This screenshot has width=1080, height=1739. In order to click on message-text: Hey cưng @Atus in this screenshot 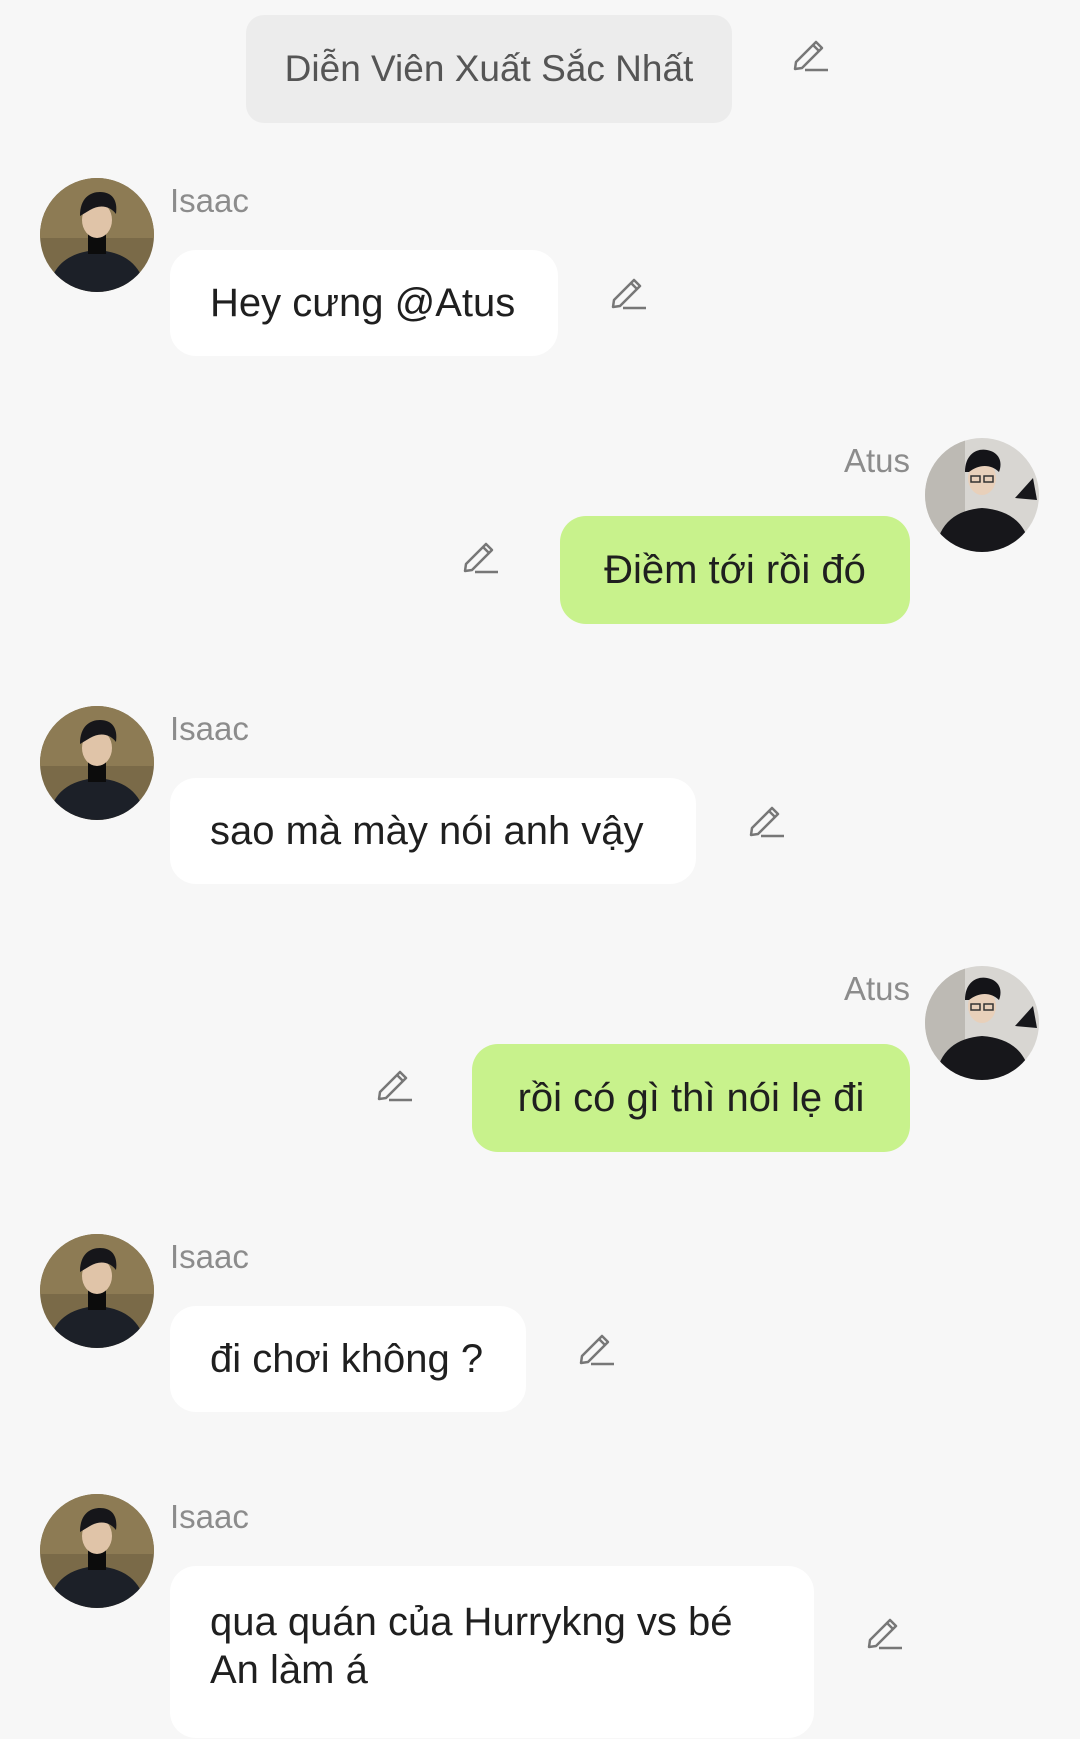, I will do `click(363, 303)`.